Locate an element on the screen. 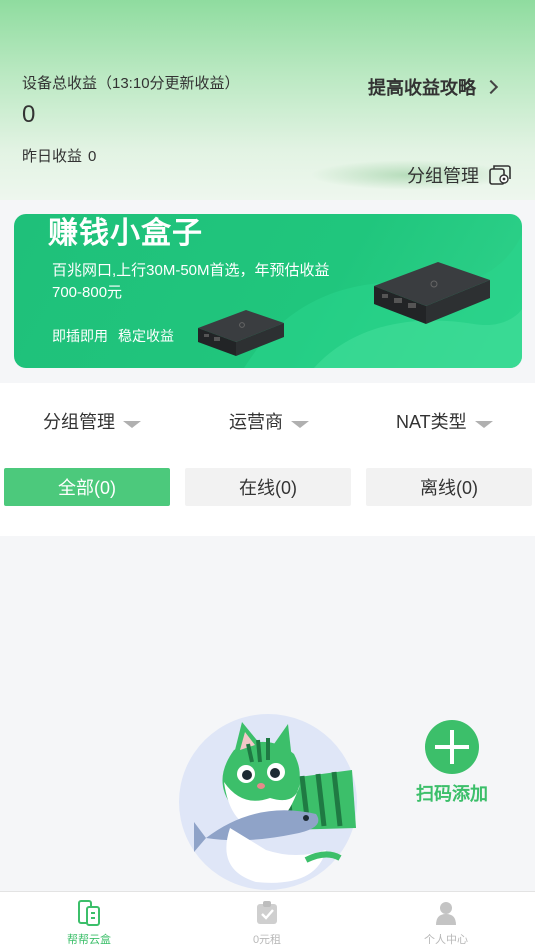 This screenshot has width=535, height=952. tab-all-devices: 全部(0) is located at coordinates (87, 487).